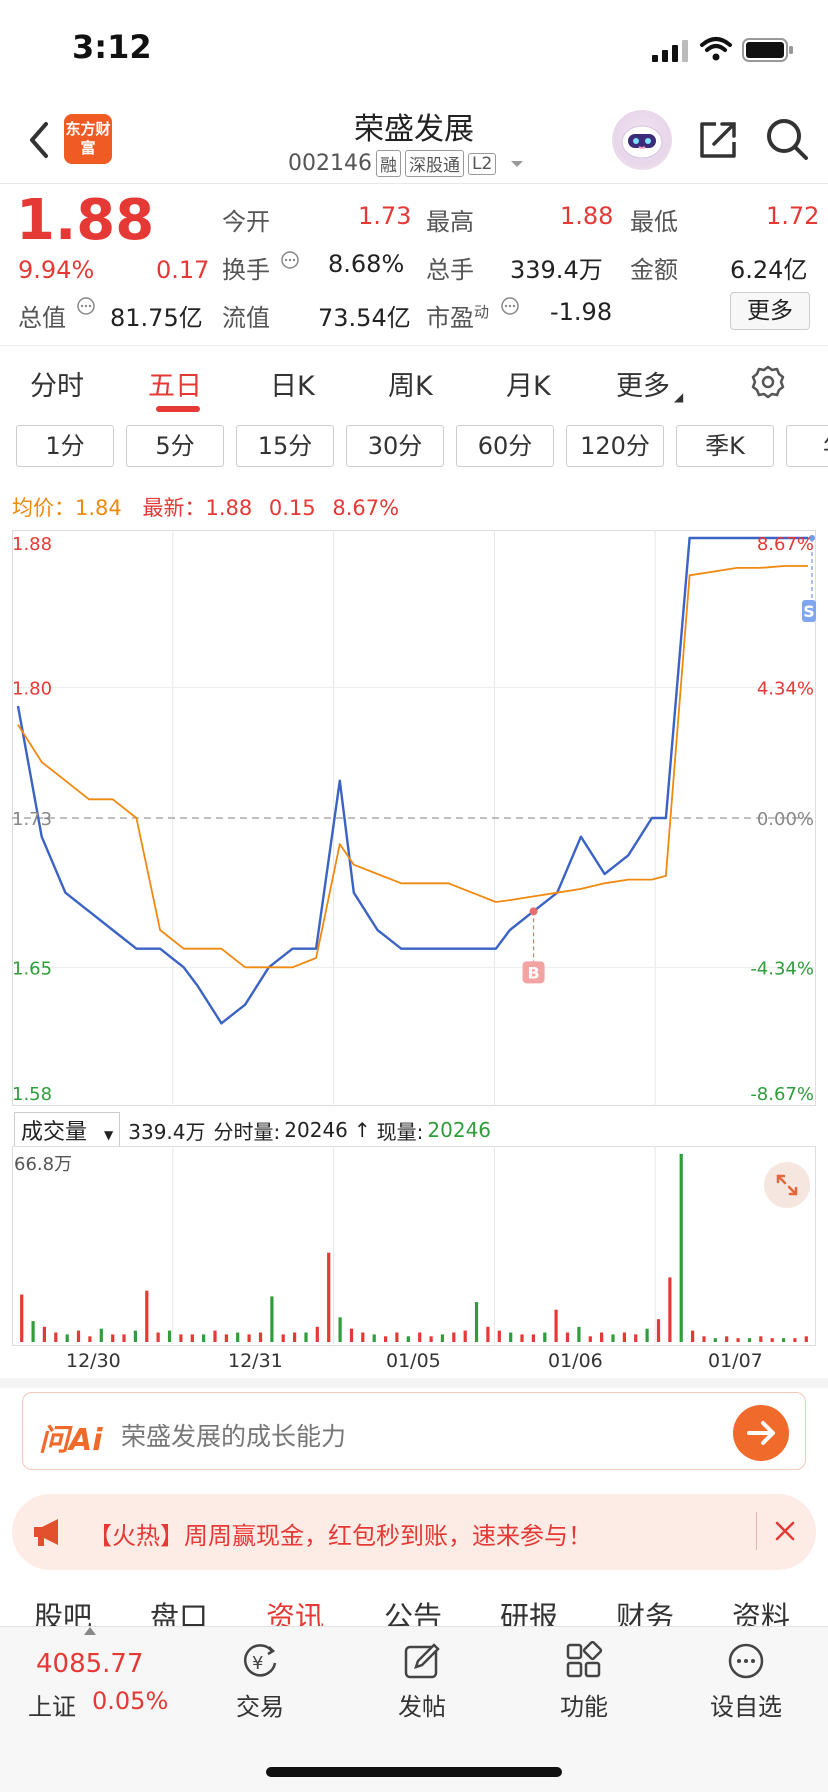 This screenshot has height=1792, width=828. I want to click on ai-submit-button, so click(761, 1433).